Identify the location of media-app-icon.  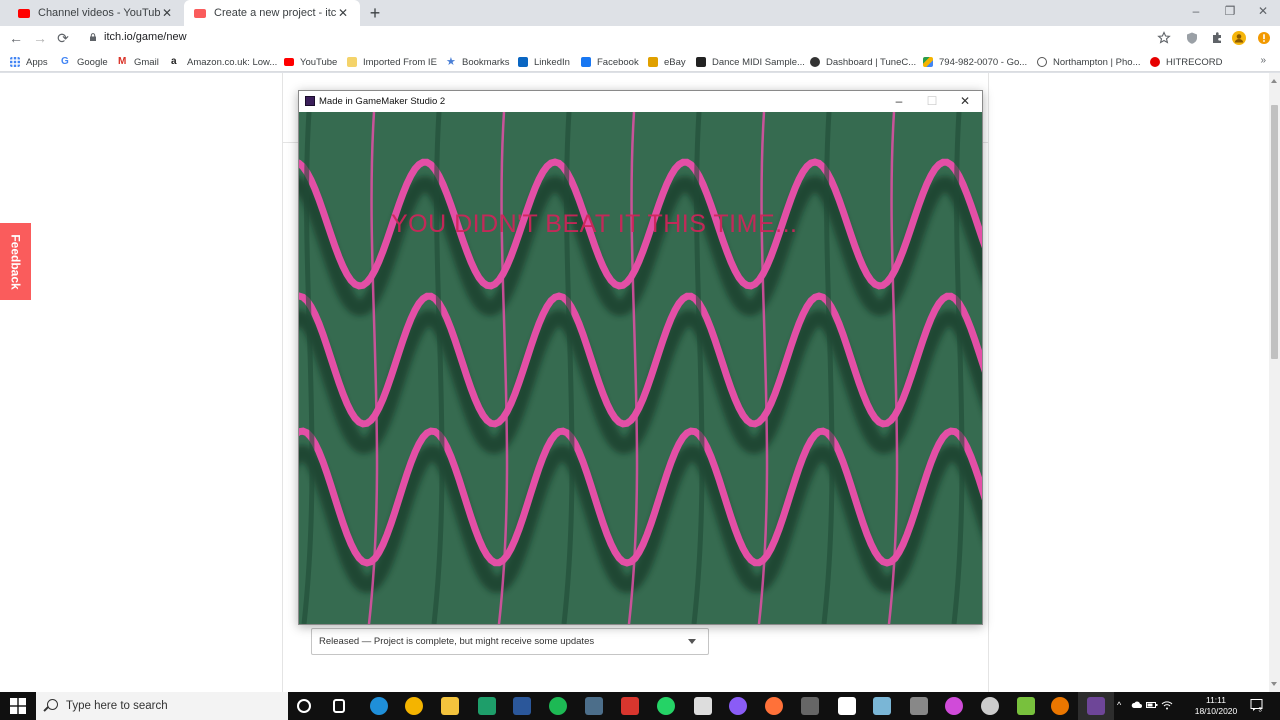
(954, 706).